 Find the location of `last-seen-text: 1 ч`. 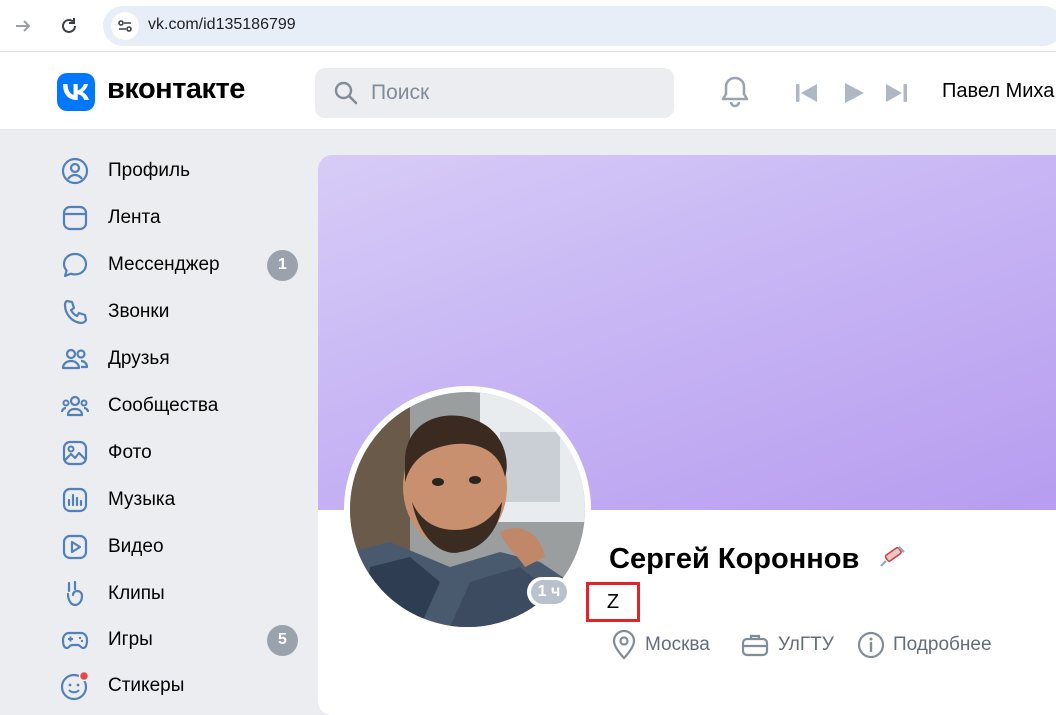

last-seen-text: 1 ч is located at coordinates (549, 592).